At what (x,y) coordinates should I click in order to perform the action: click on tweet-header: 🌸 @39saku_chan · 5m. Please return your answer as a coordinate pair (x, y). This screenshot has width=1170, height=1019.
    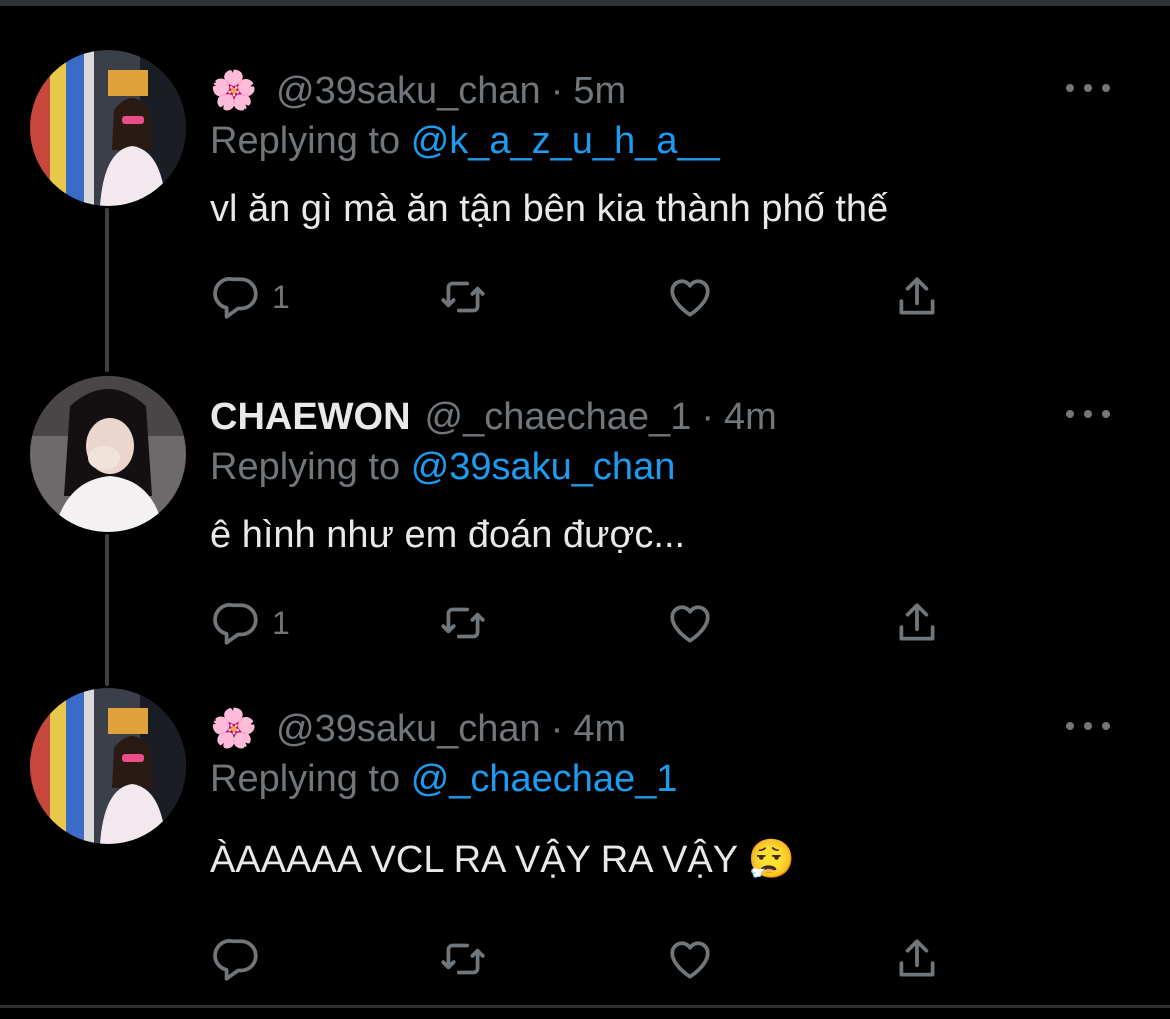
    Looking at the image, I should click on (418, 91).